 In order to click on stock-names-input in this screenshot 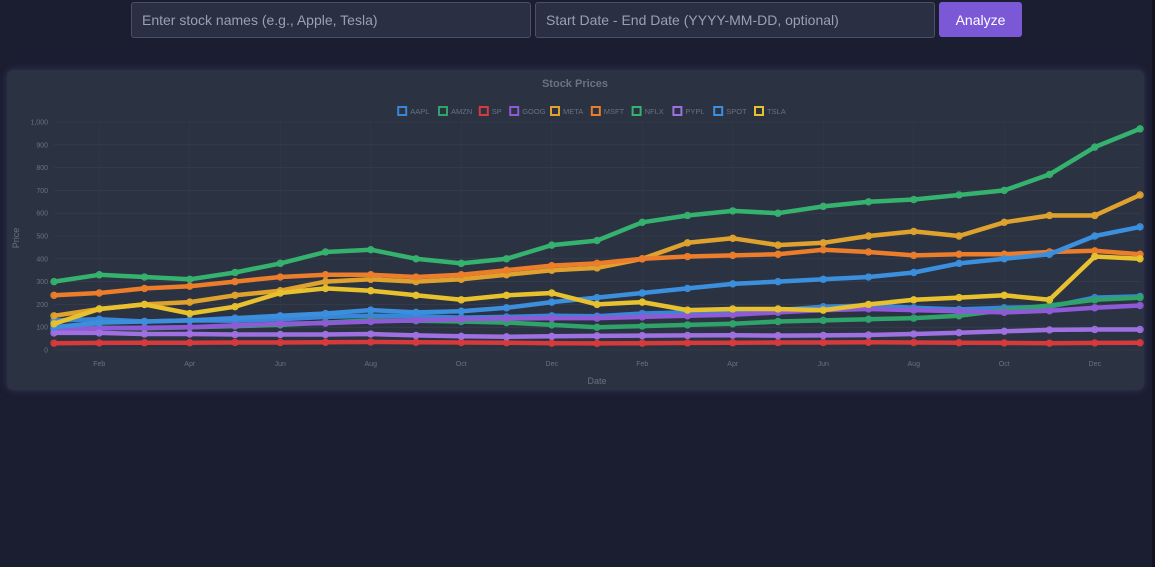, I will do `click(331, 20)`.